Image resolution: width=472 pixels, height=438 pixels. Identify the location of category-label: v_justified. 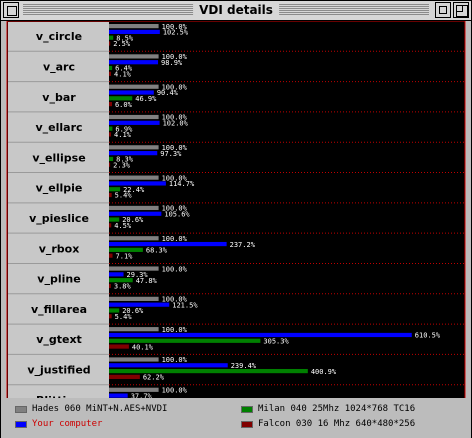
(58, 370).